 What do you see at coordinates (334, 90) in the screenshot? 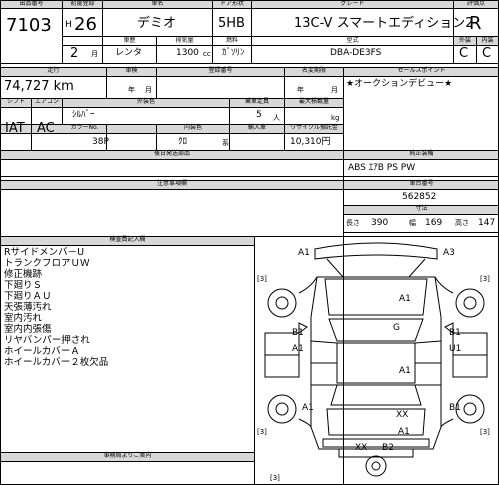
I see `name-change-month-unit: 月` at bounding box center [334, 90].